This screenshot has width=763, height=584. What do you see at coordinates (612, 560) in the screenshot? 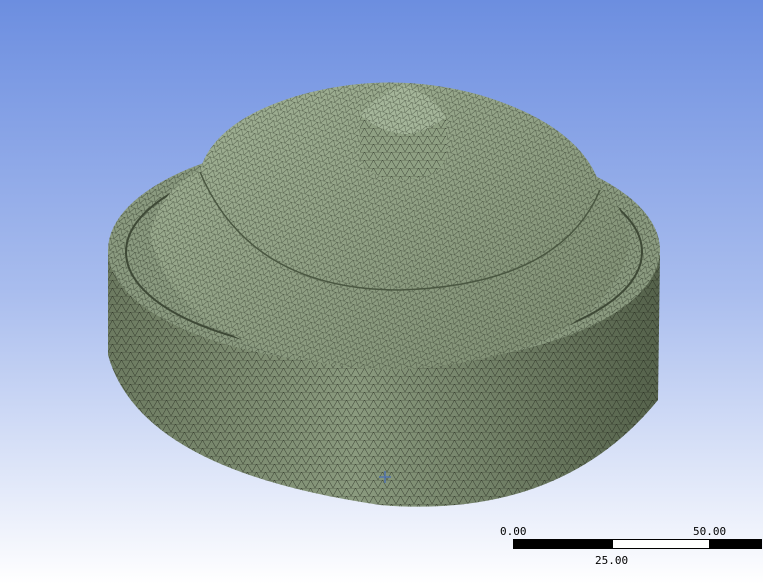
I see `scale-mid-label: 25.00` at bounding box center [612, 560].